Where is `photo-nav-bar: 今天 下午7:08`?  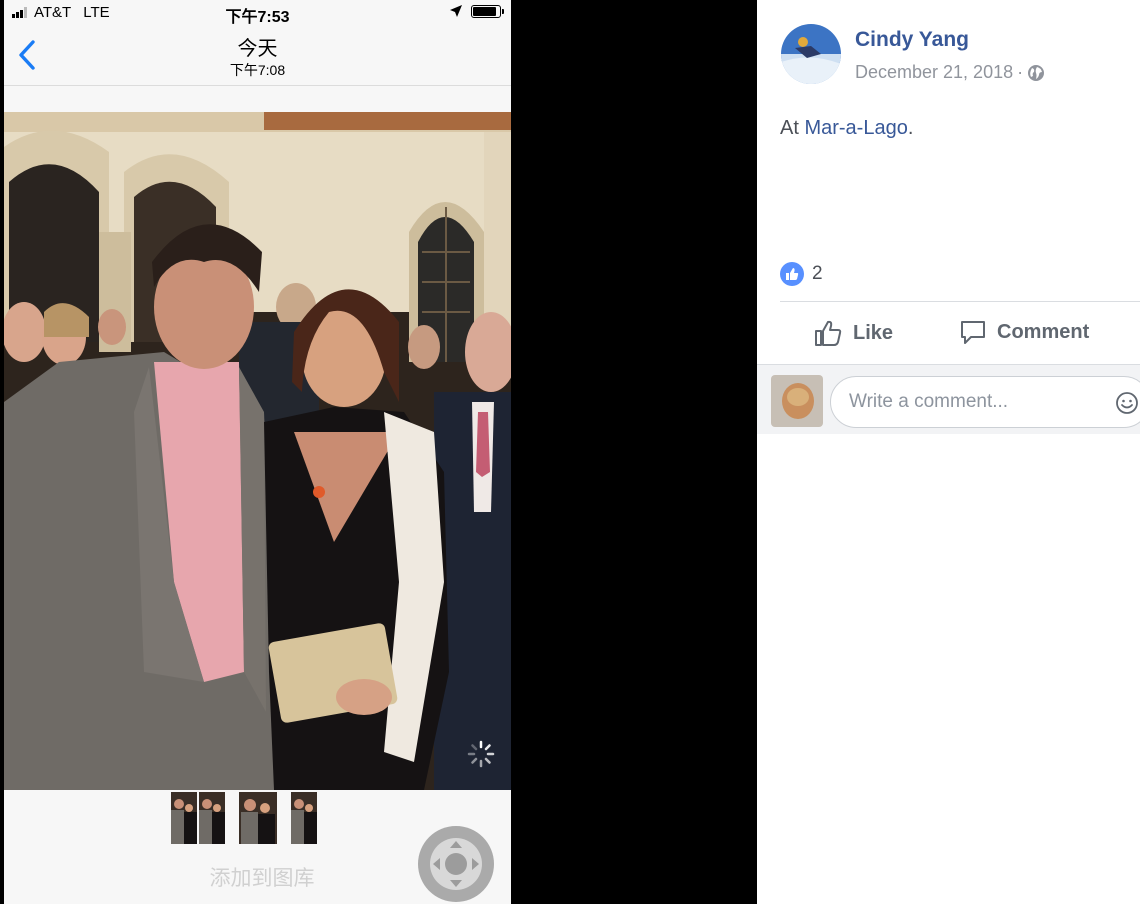
photo-nav-bar: 今天 下午7:08 is located at coordinates (257, 55).